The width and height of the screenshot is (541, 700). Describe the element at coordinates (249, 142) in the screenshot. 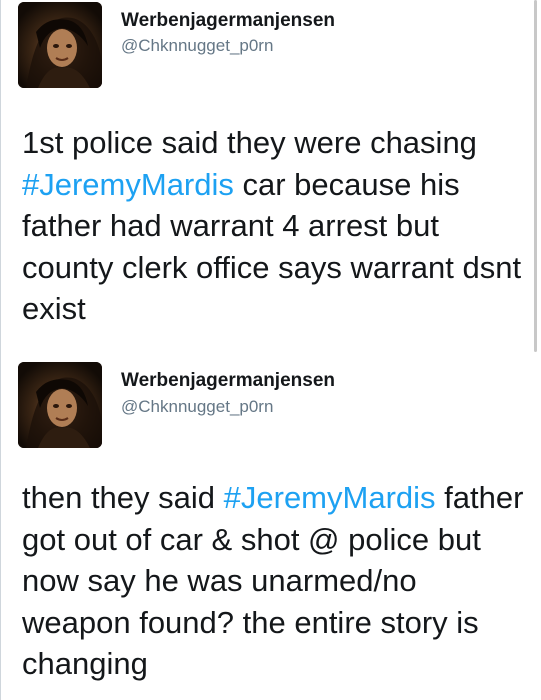

I see `tweet-text-start: 1st police said they were chasing` at that location.